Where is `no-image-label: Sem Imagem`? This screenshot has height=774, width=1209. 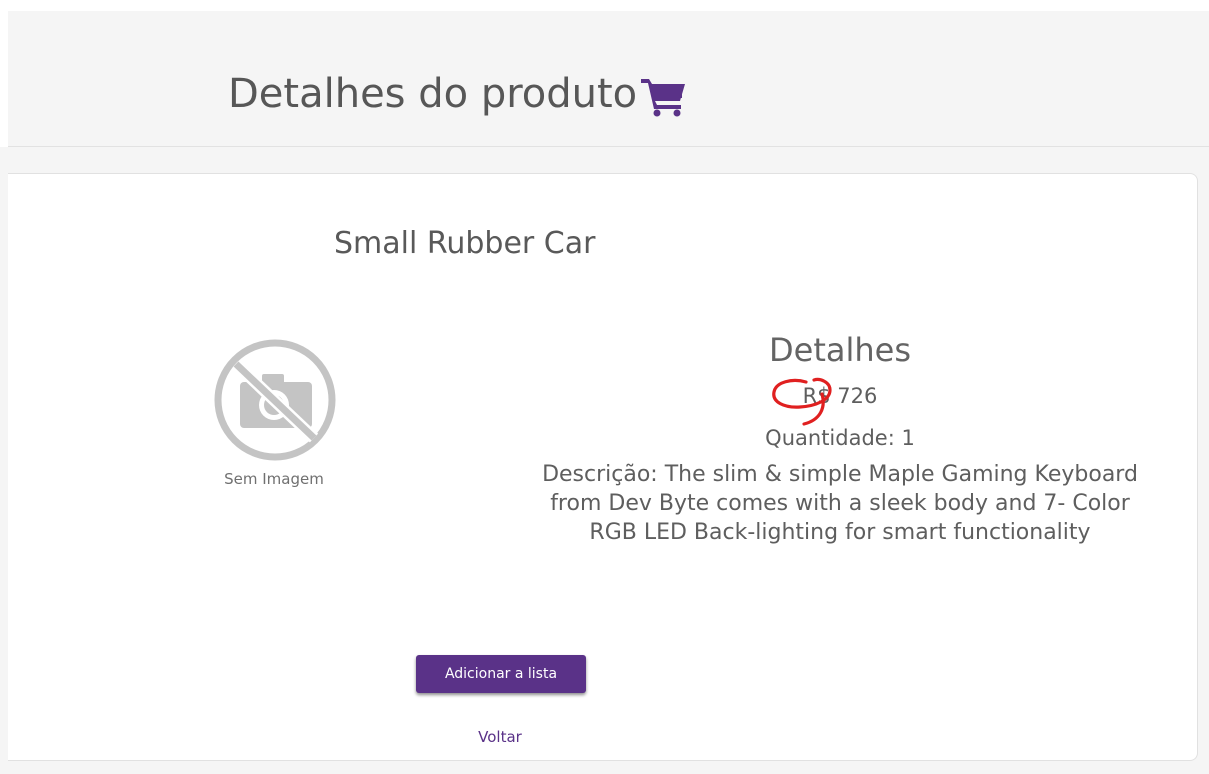 no-image-label: Sem Imagem is located at coordinates (274, 479).